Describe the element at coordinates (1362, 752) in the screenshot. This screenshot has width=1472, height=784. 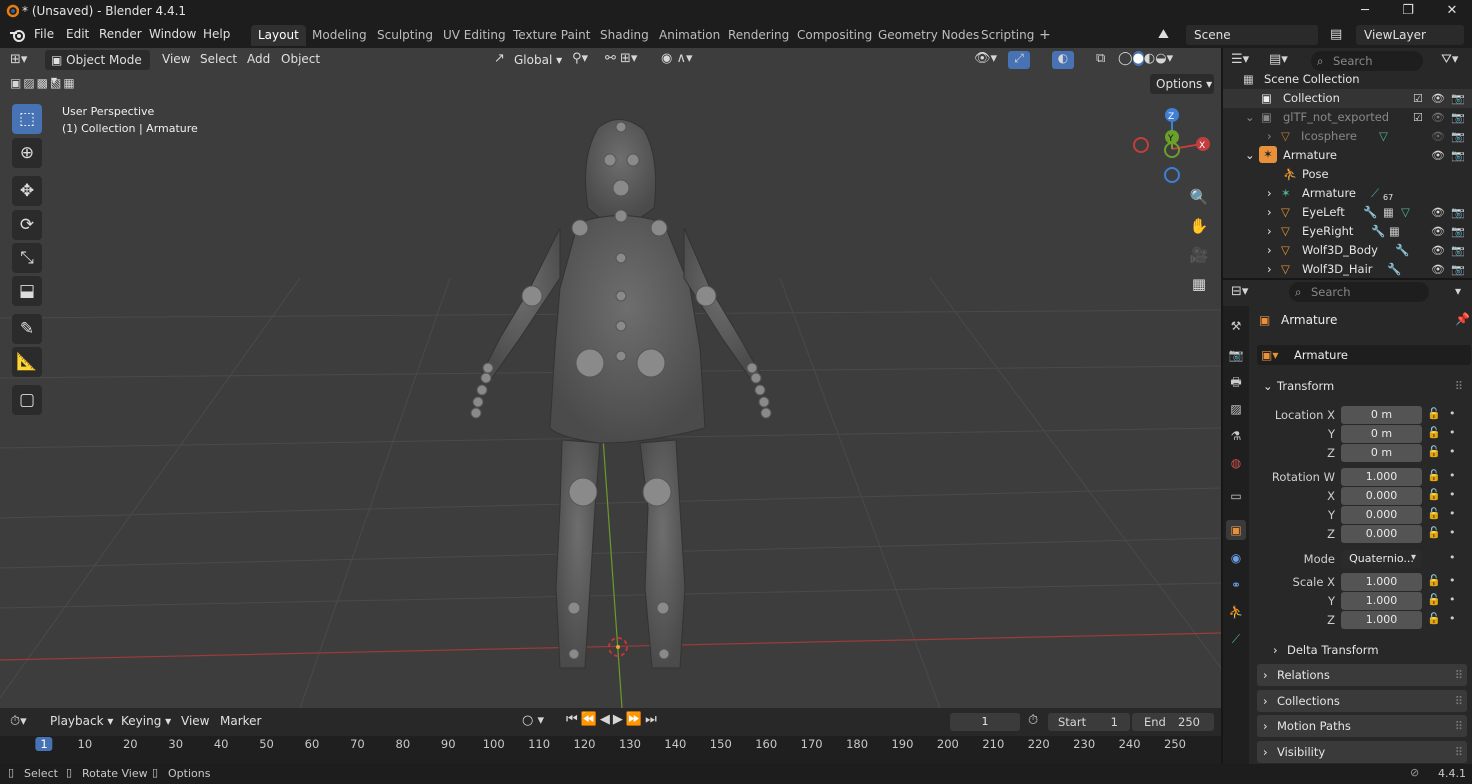
I see `visibility-panel-header: › Visibility ⠿` at that location.